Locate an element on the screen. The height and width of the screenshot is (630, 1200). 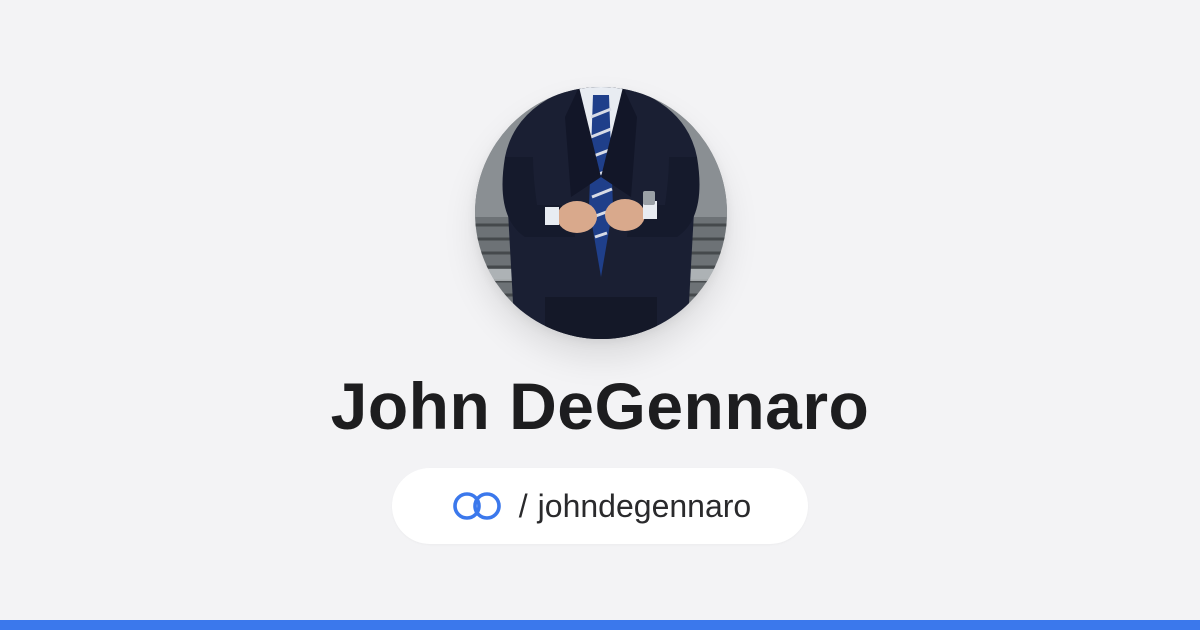
interlinked-rings-icon is located at coordinates (476, 506).